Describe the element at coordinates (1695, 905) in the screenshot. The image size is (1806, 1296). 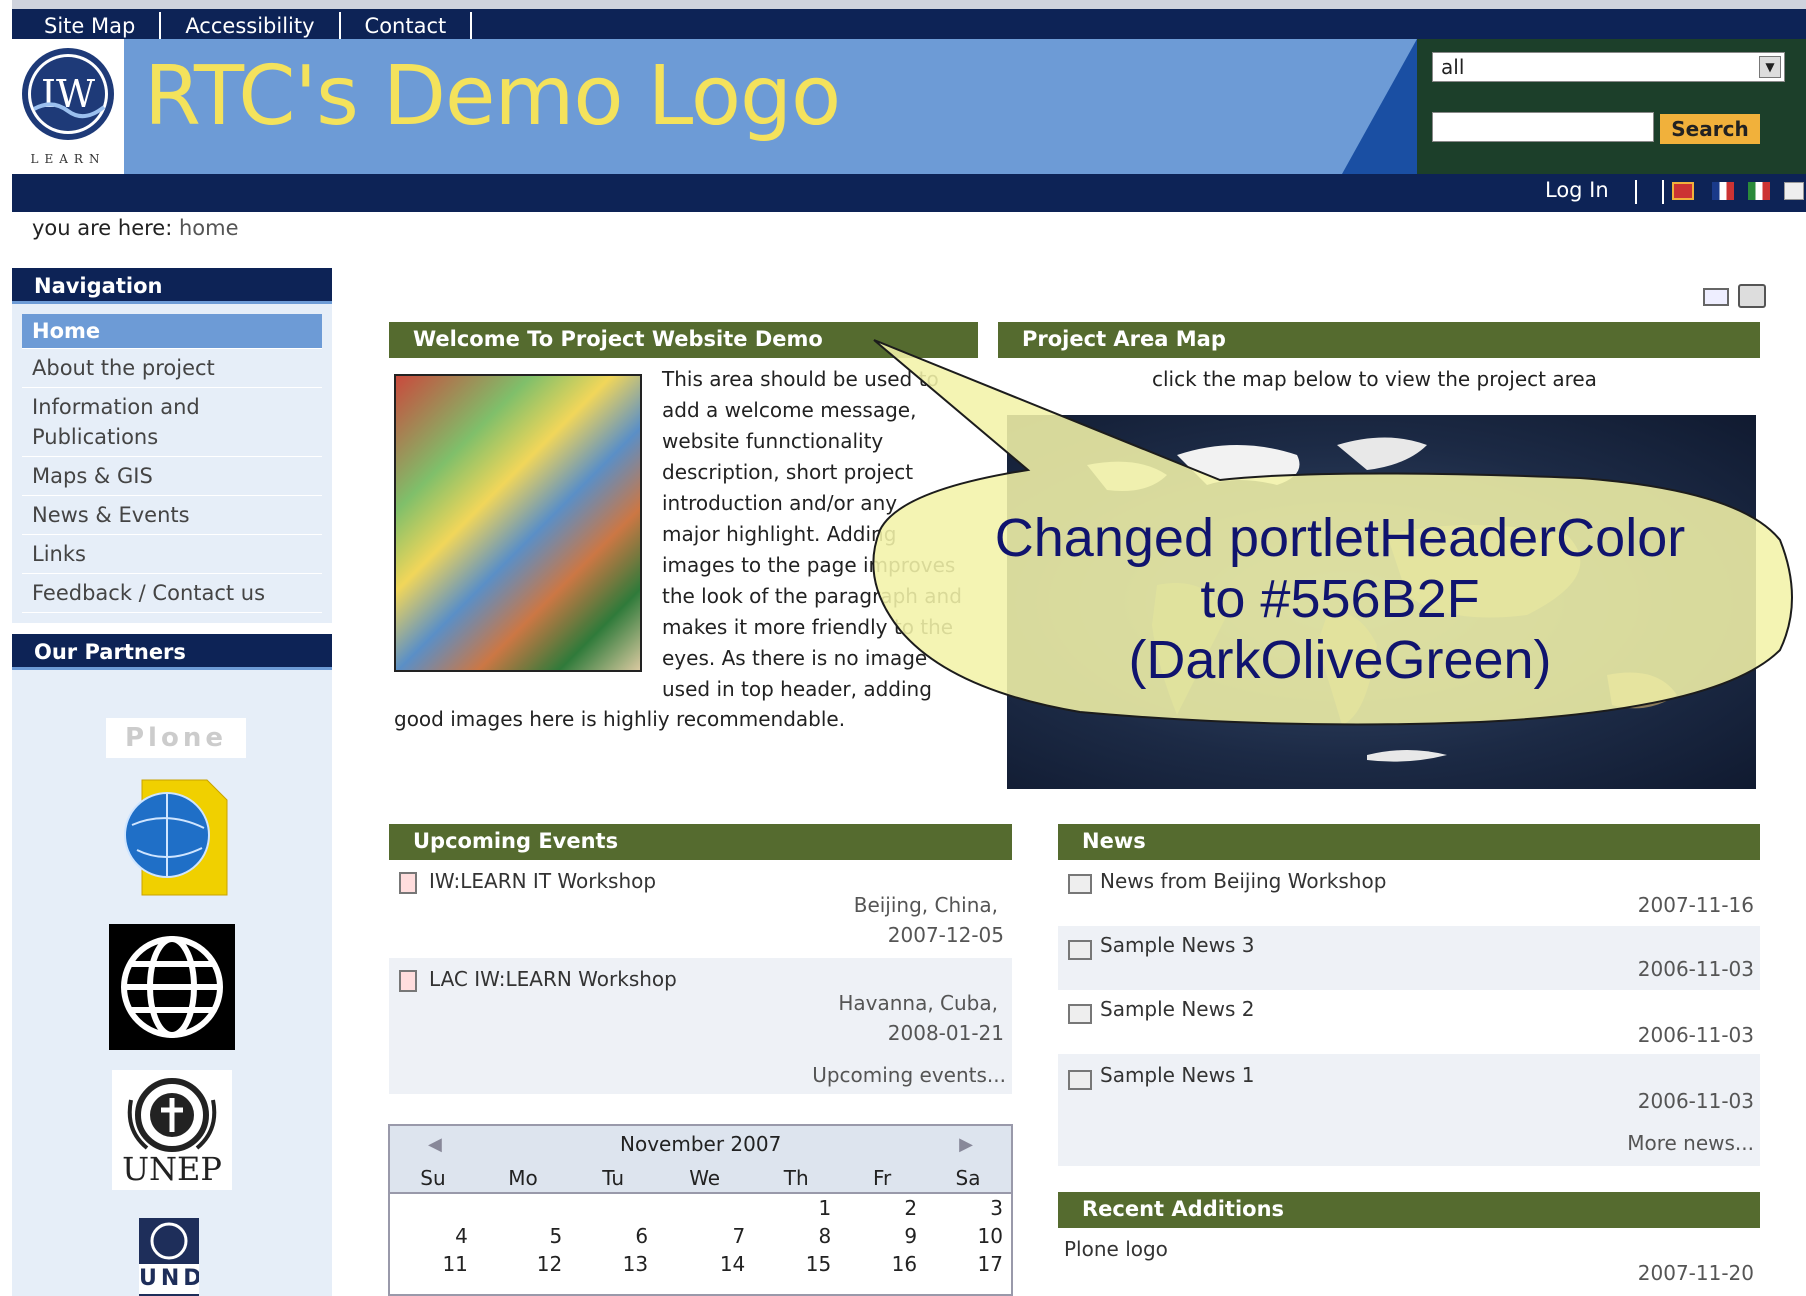
I see `news-date: 2007-11-16` at that location.